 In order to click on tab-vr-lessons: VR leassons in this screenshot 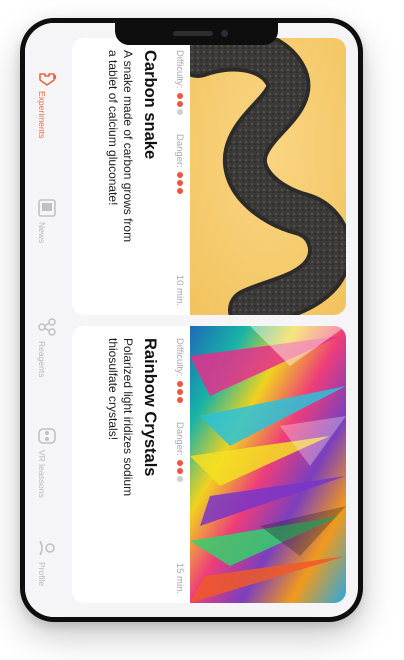, I will do `click(47, 476)`.